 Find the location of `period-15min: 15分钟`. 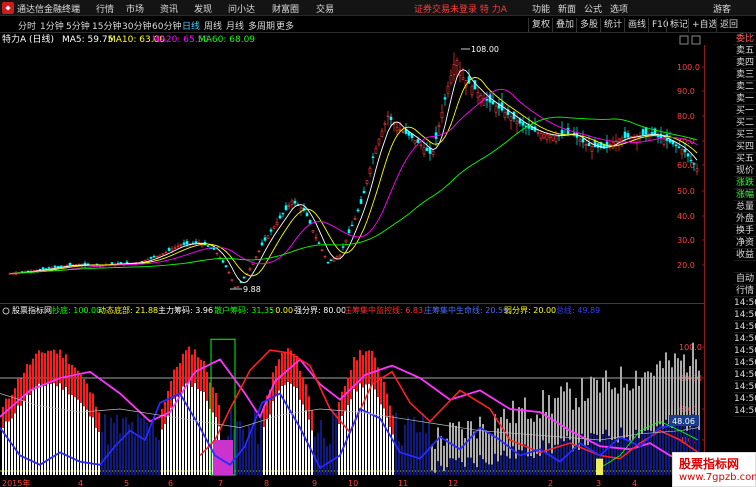

period-15min: 15分钟 is located at coordinates (106, 25).